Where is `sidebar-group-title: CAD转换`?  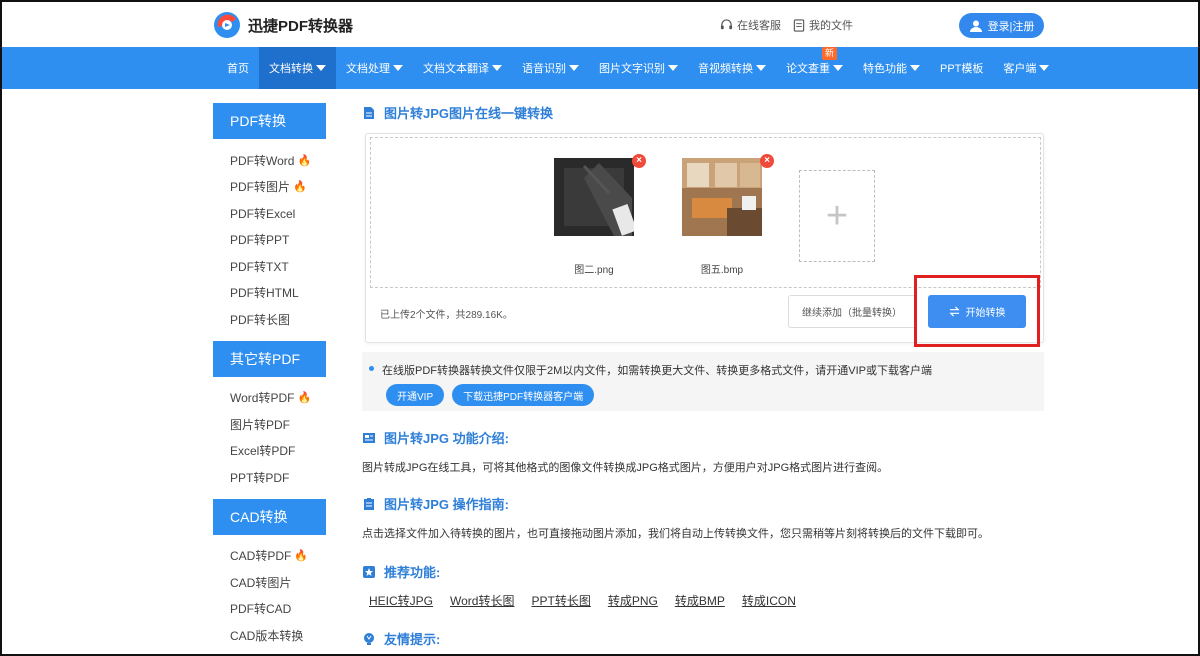 sidebar-group-title: CAD转换 is located at coordinates (269, 516).